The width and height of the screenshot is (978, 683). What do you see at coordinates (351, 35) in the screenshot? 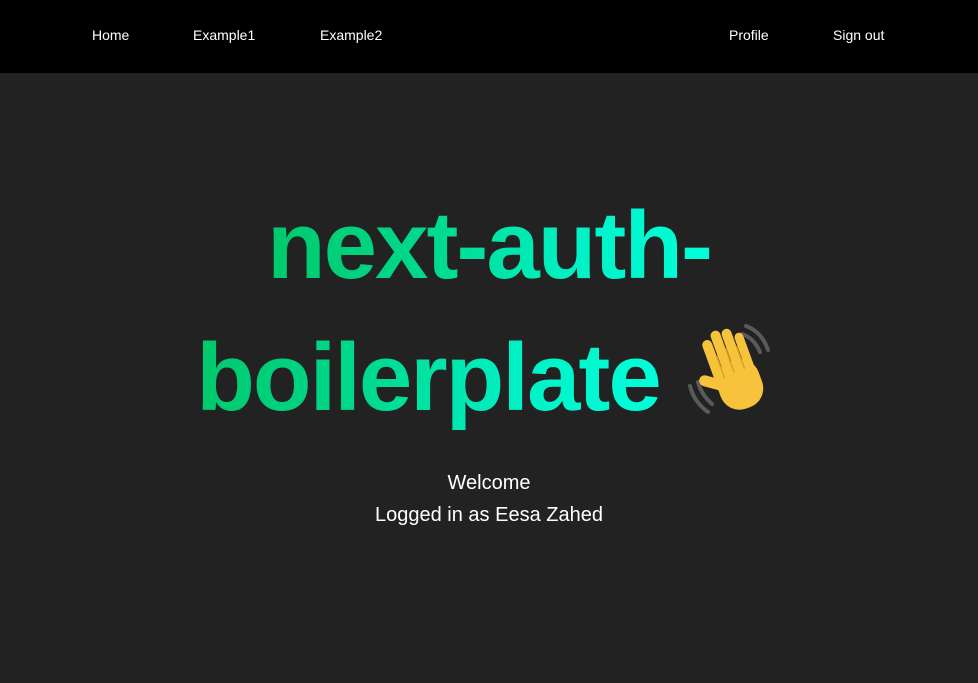
I see `nav-link-example2: Example2` at bounding box center [351, 35].